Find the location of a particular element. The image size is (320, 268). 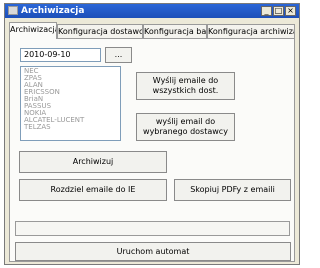

minimize-button: _ is located at coordinates (266, 11).